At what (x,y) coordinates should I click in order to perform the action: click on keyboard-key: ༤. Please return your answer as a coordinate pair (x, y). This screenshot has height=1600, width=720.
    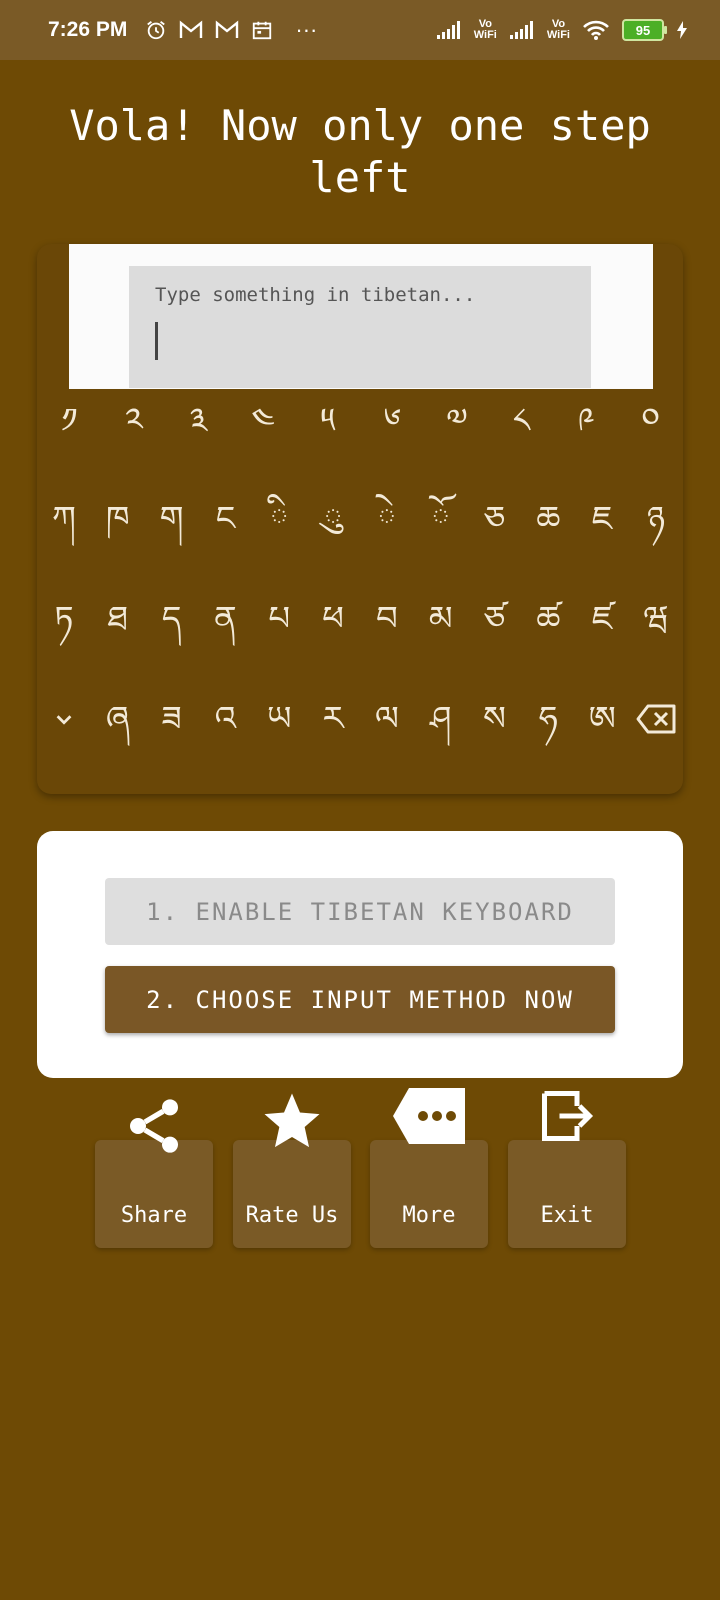
    Looking at the image, I should click on (263, 421).